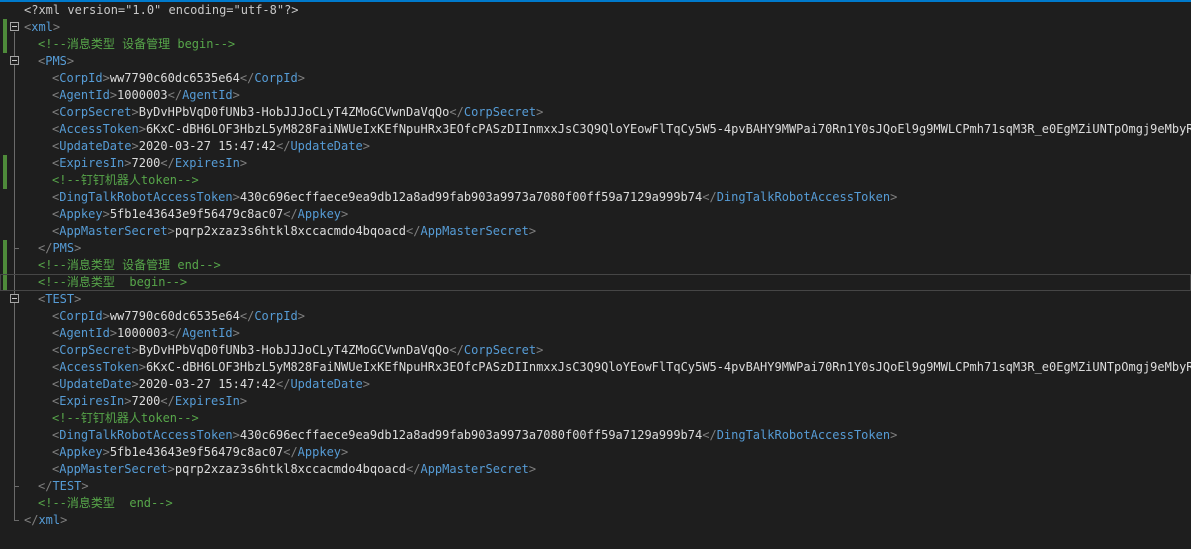 The height and width of the screenshot is (549, 1191). Describe the element at coordinates (595, 486) in the screenshot. I see `code-line: </TEST>` at that location.